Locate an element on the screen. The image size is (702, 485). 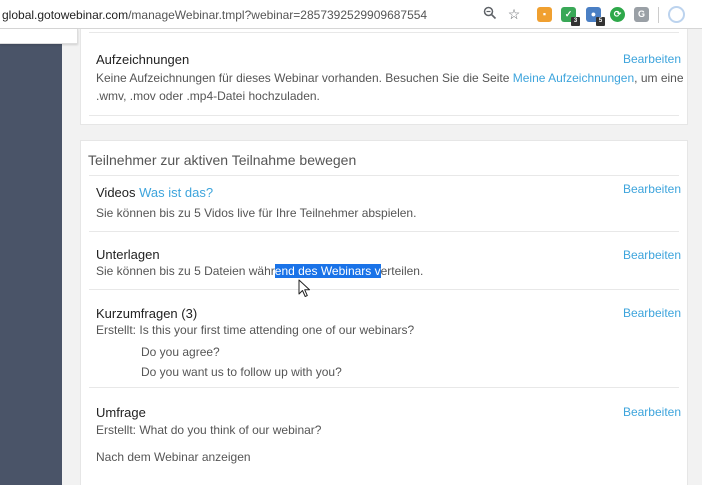
sidebar-popup is located at coordinates (39, 36).